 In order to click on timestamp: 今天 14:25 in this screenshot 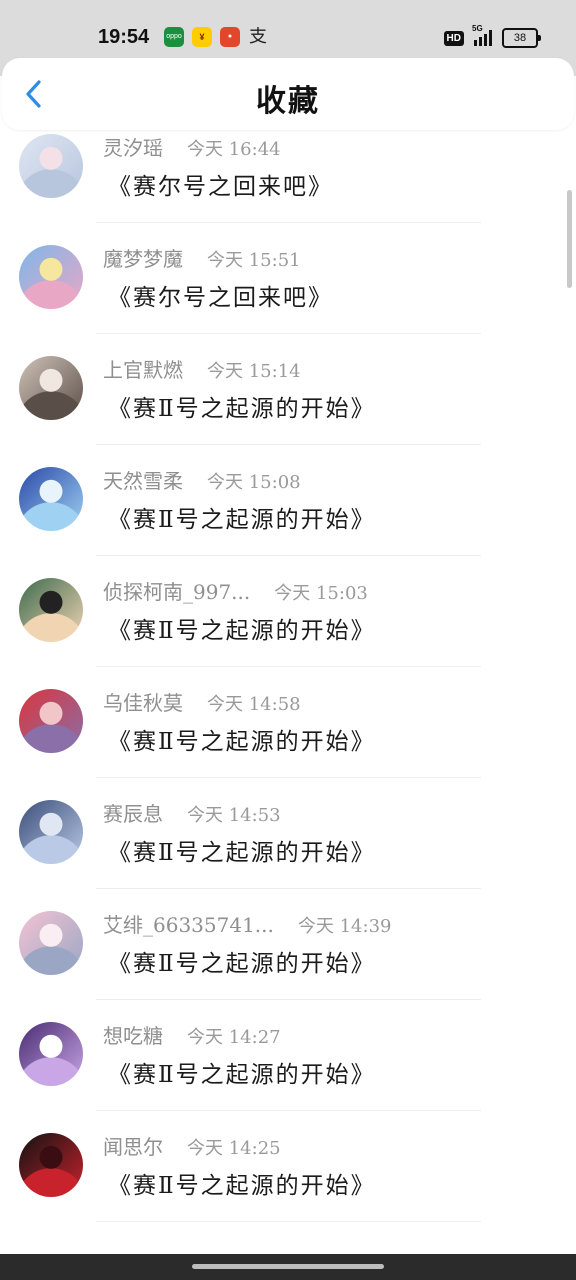, I will do `click(234, 1148)`.